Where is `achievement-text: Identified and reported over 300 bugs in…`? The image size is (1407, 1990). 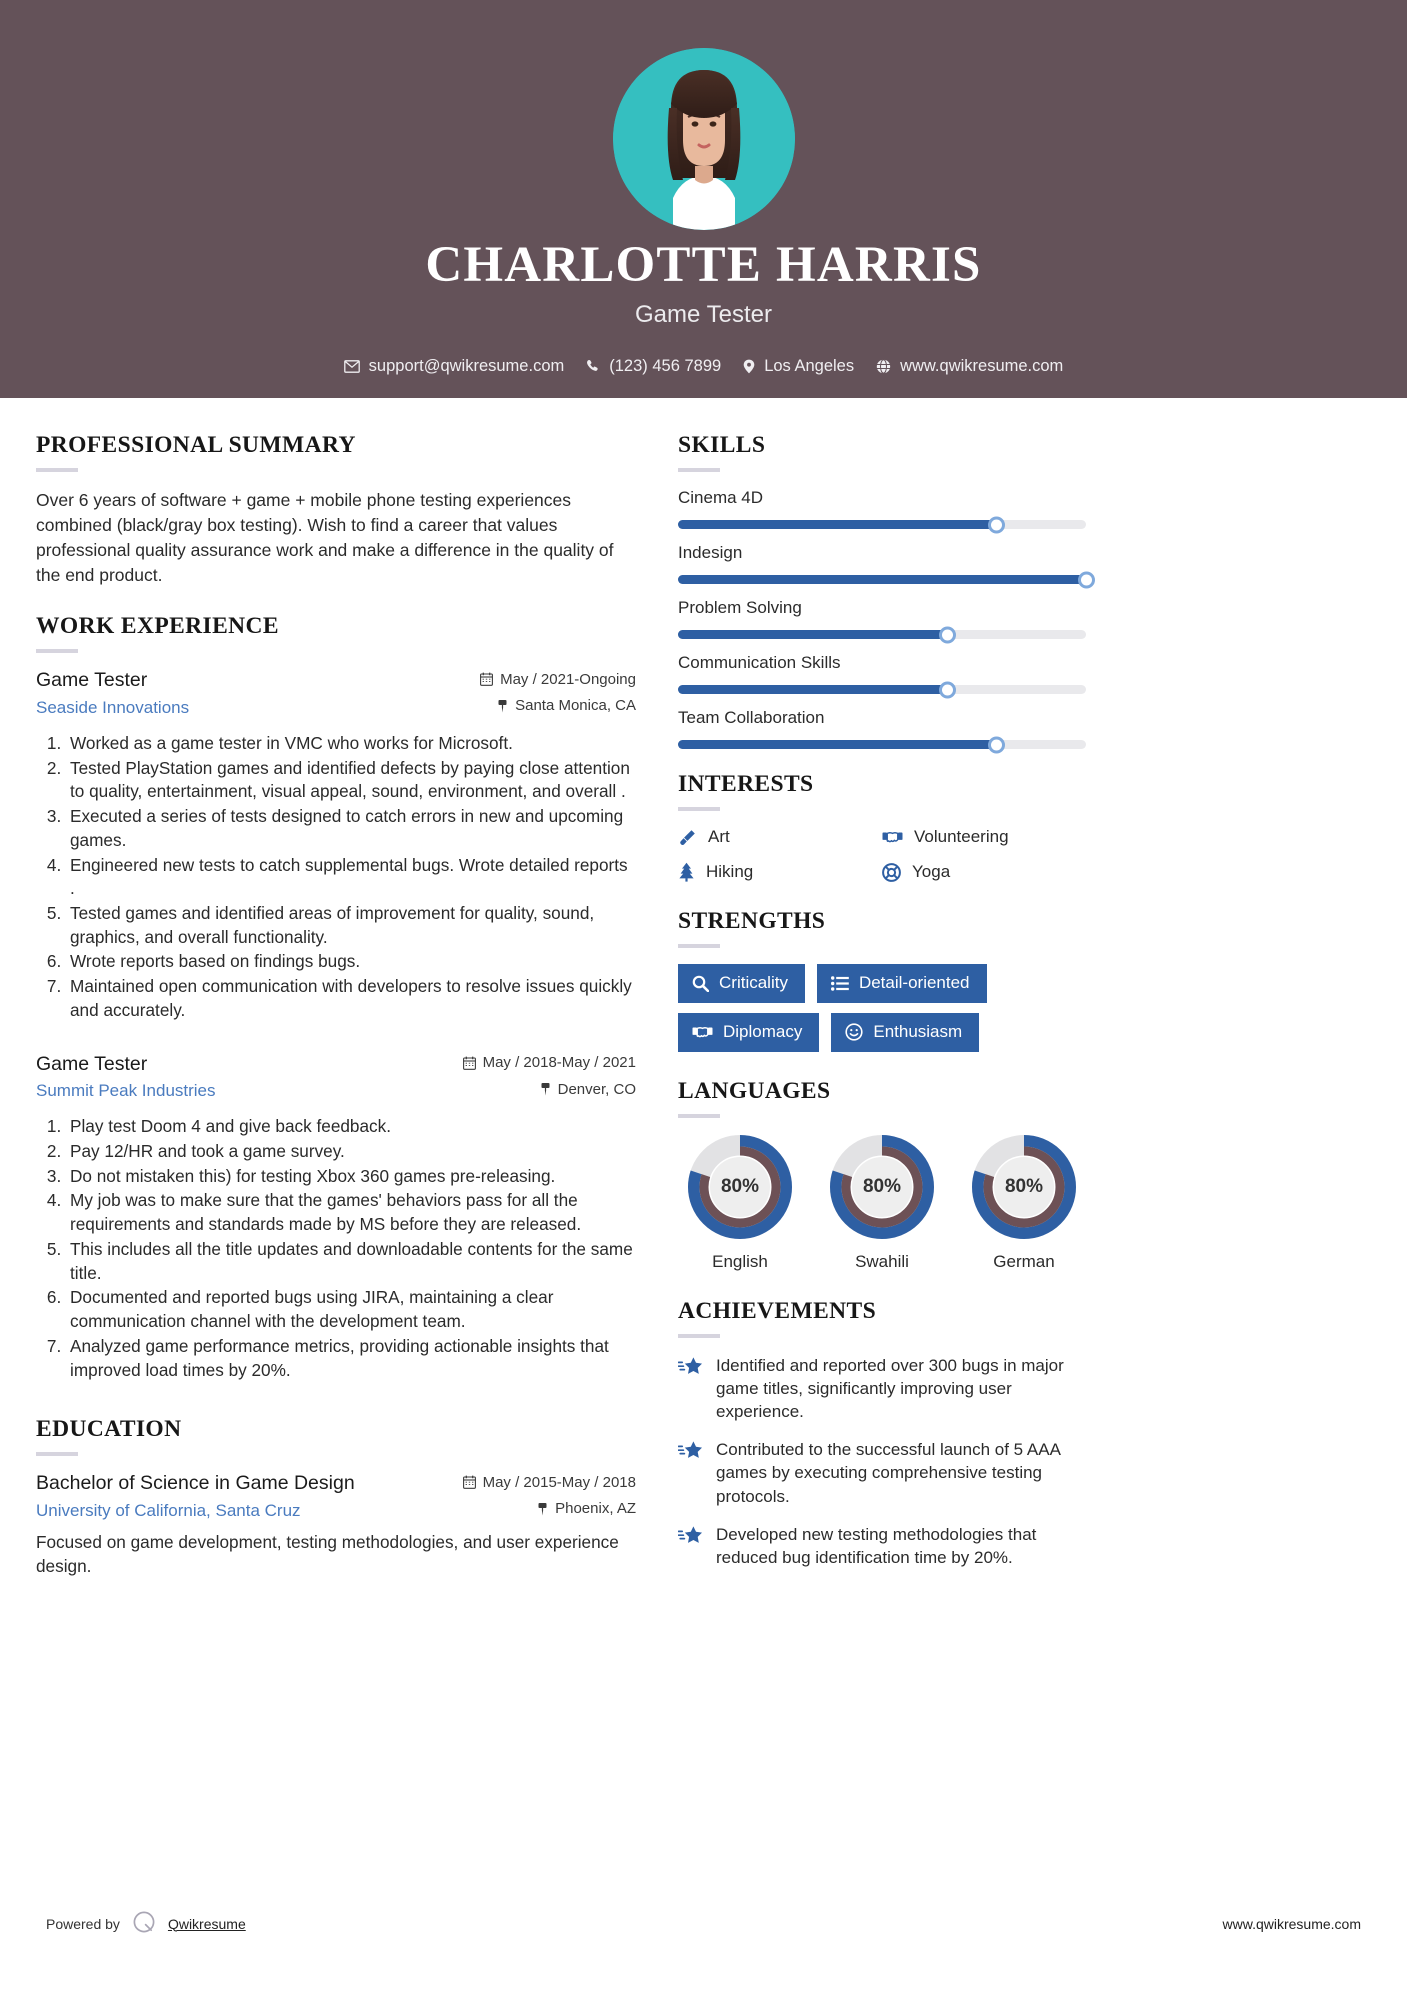 achievement-text: Identified and reported over 300 bugs in… is located at coordinates (890, 1389).